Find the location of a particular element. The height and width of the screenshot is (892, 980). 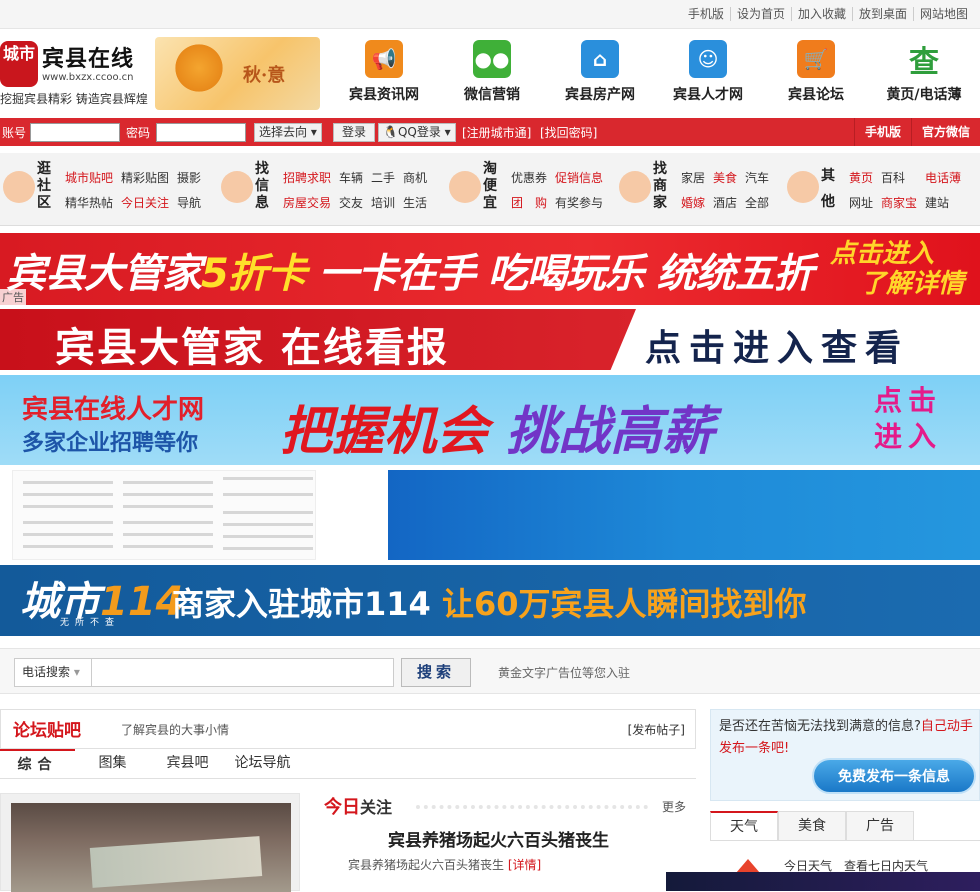

category-link: 婚嫁 is located at coordinates (693, 203).